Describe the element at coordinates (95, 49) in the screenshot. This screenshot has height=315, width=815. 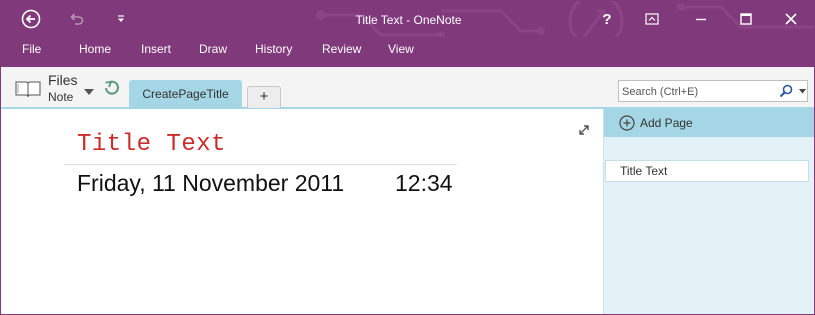
I see `tab-home: Home` at that location.